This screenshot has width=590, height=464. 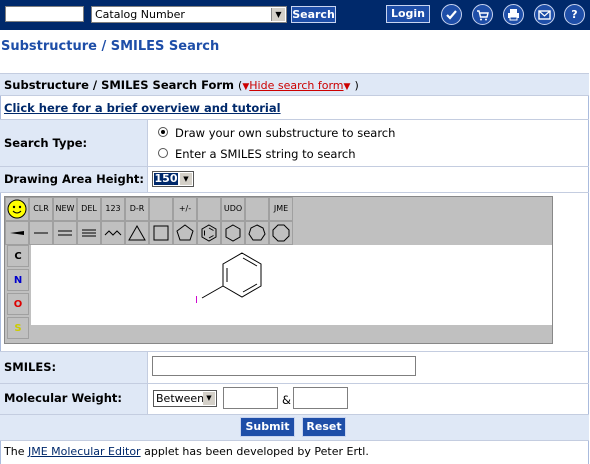 What do you see at coordinates (285, 133) in the screenshot?
I see `draw-substructure-label: Draw your own substructure to search` at bounding box center [285, 133].